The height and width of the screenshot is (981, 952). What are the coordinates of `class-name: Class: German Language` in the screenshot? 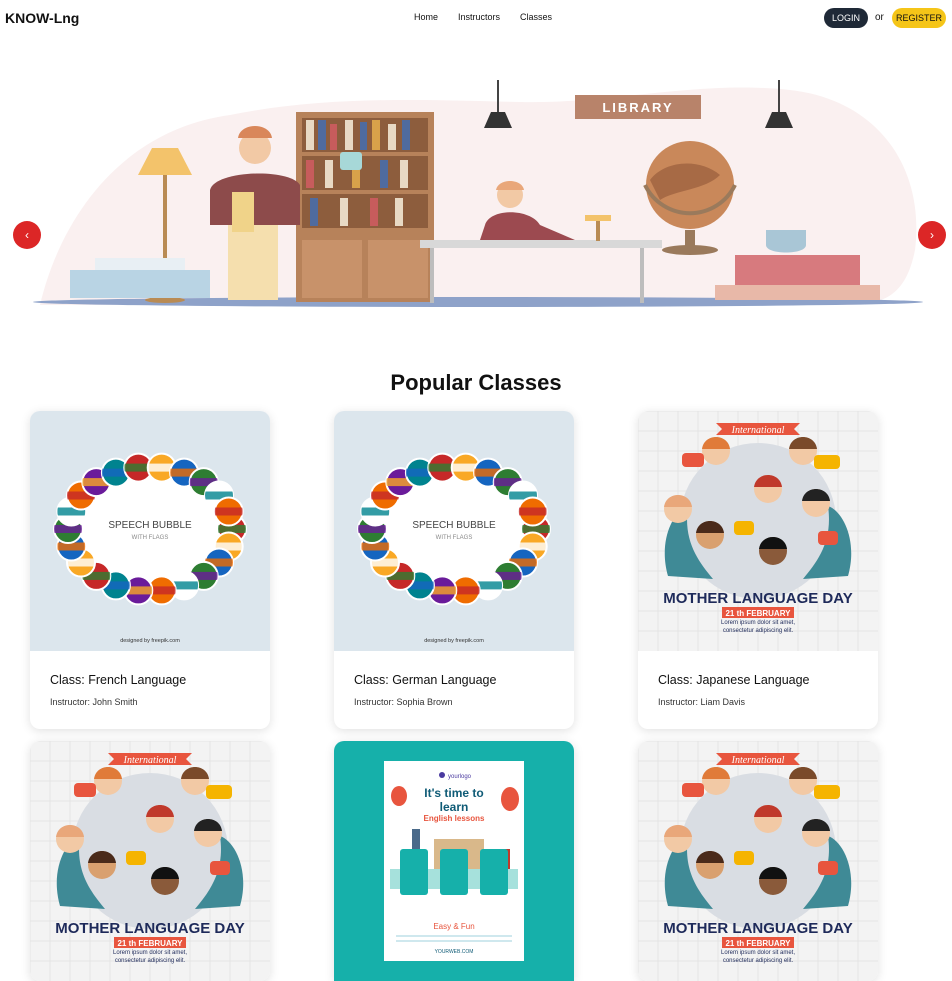 It's located at (425, 680).